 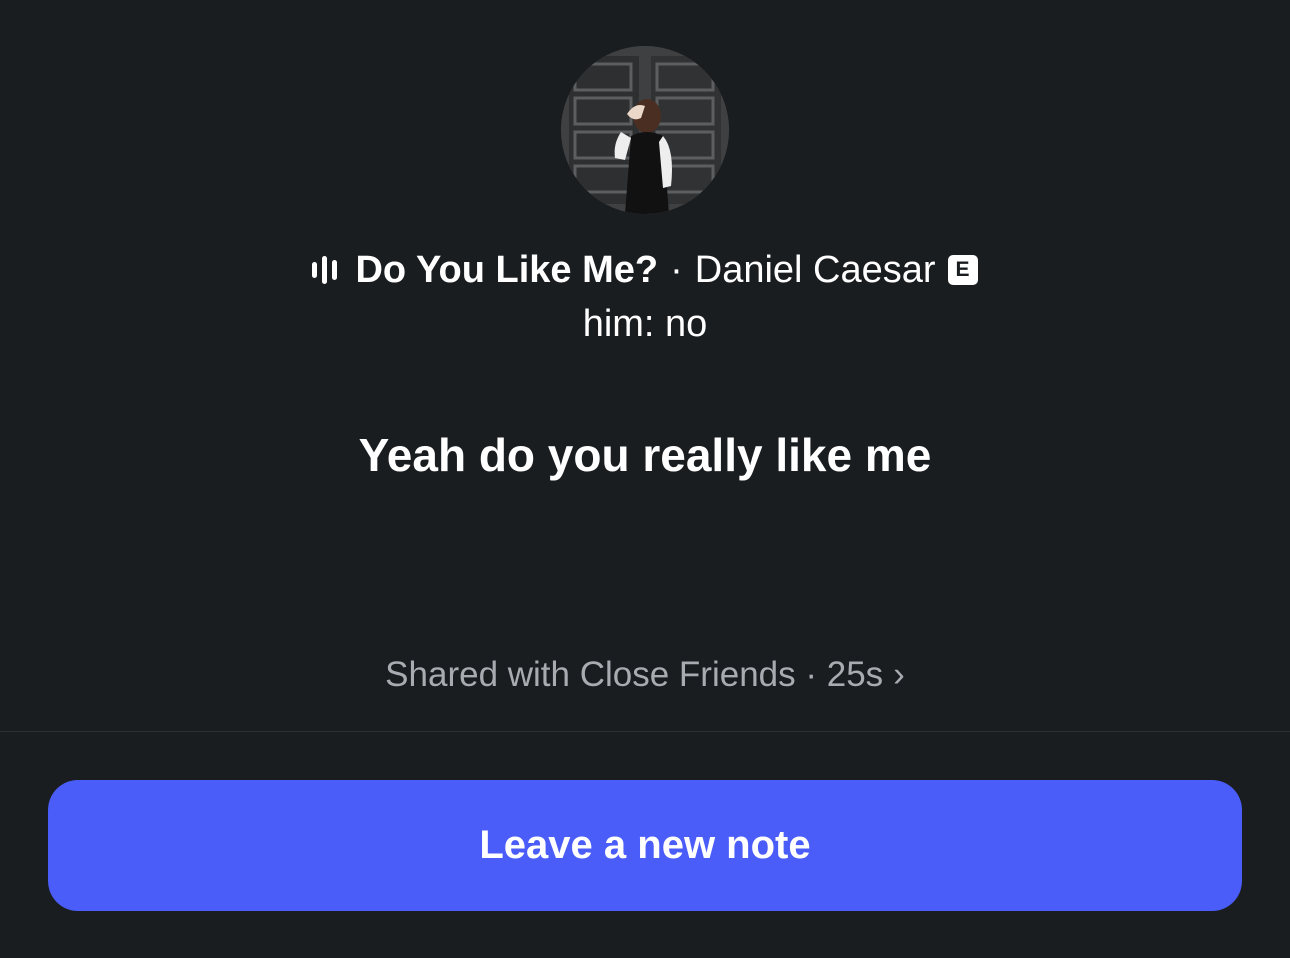 I want to click on chevron-right-icon: ›, so click(x=899, y=674).